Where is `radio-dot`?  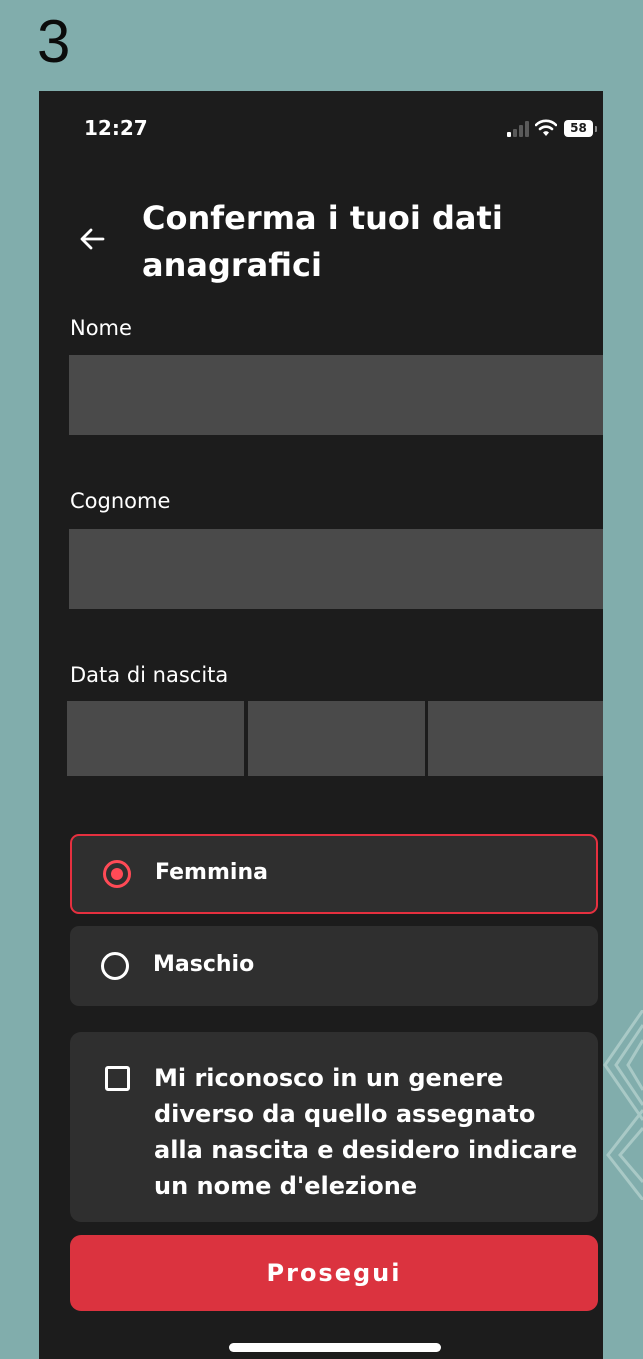 radio-dot is located at coordinates (117, 874).